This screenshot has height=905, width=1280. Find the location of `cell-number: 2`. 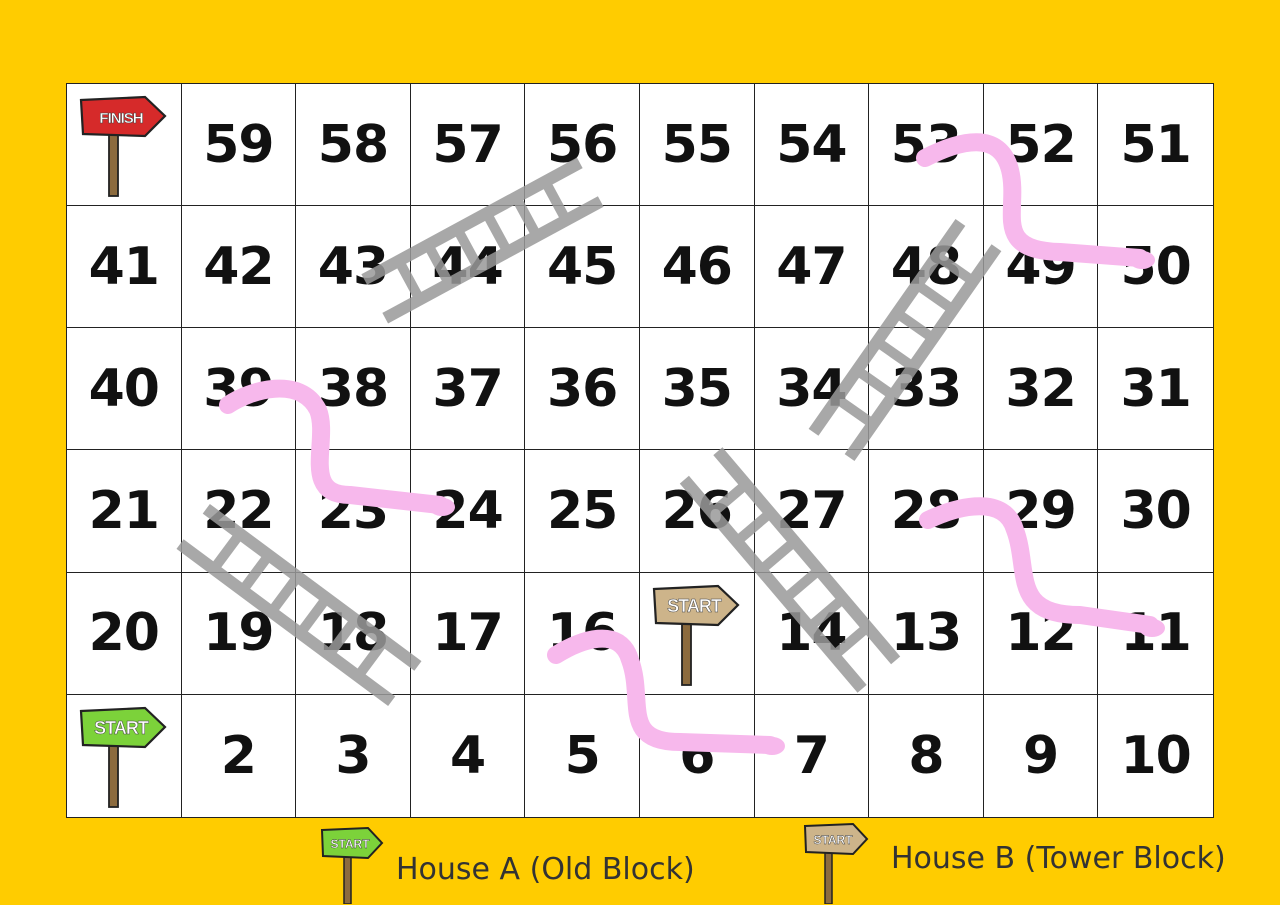

cell-number: 2 is located at coordinates (238, 755).